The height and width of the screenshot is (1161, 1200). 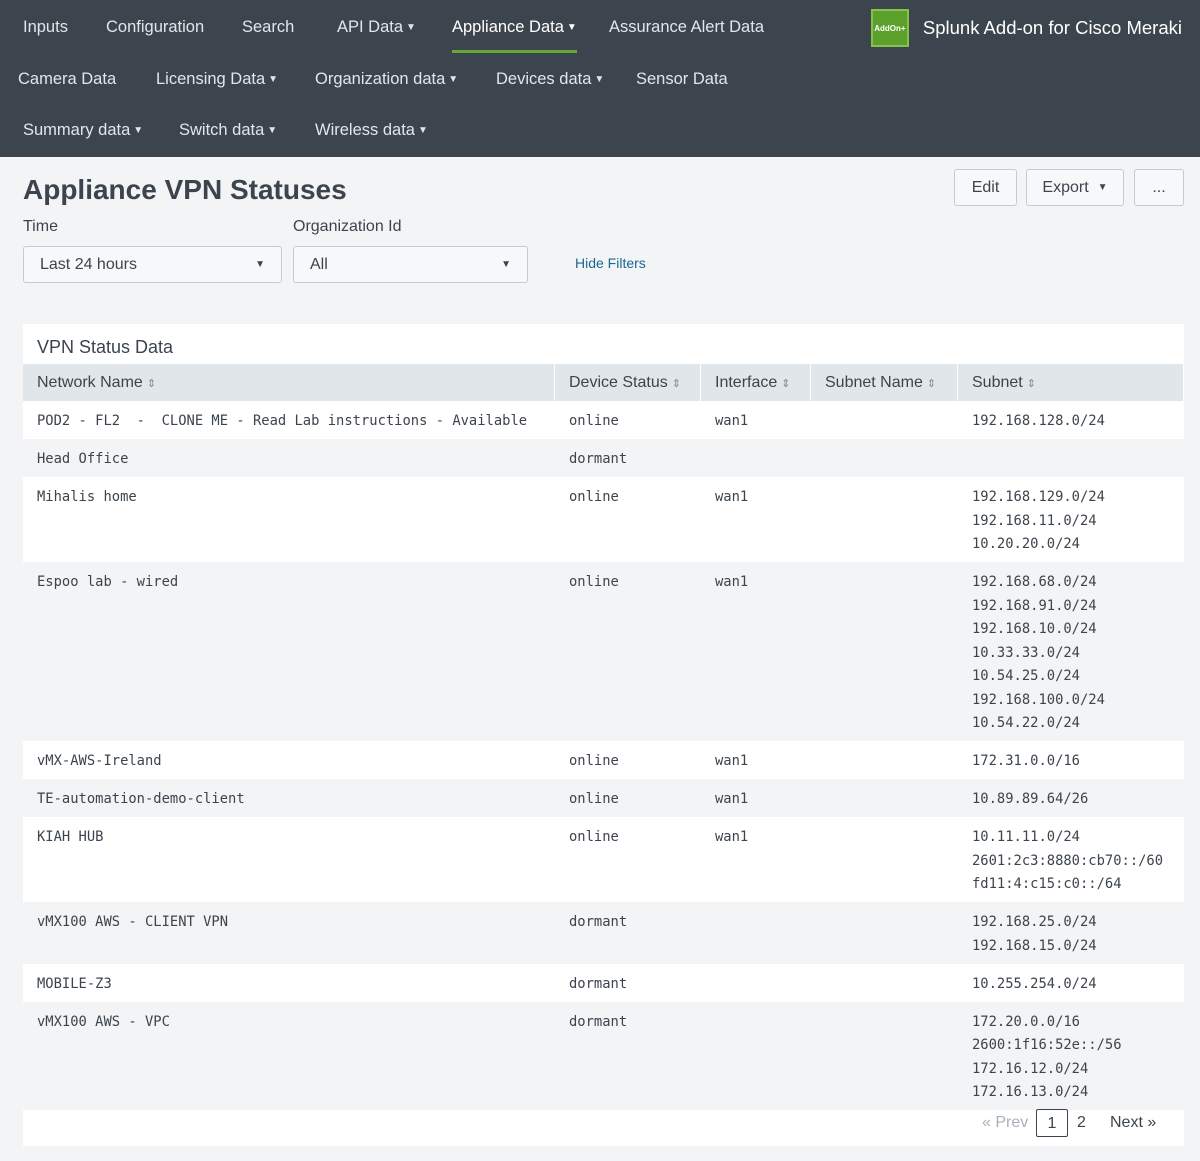 What do you see at coordinates (1052, 27) in the screenshot?
I see `app-name: Splunk Add-on for Cisco Meraki` at bounding box center [1052, 27].